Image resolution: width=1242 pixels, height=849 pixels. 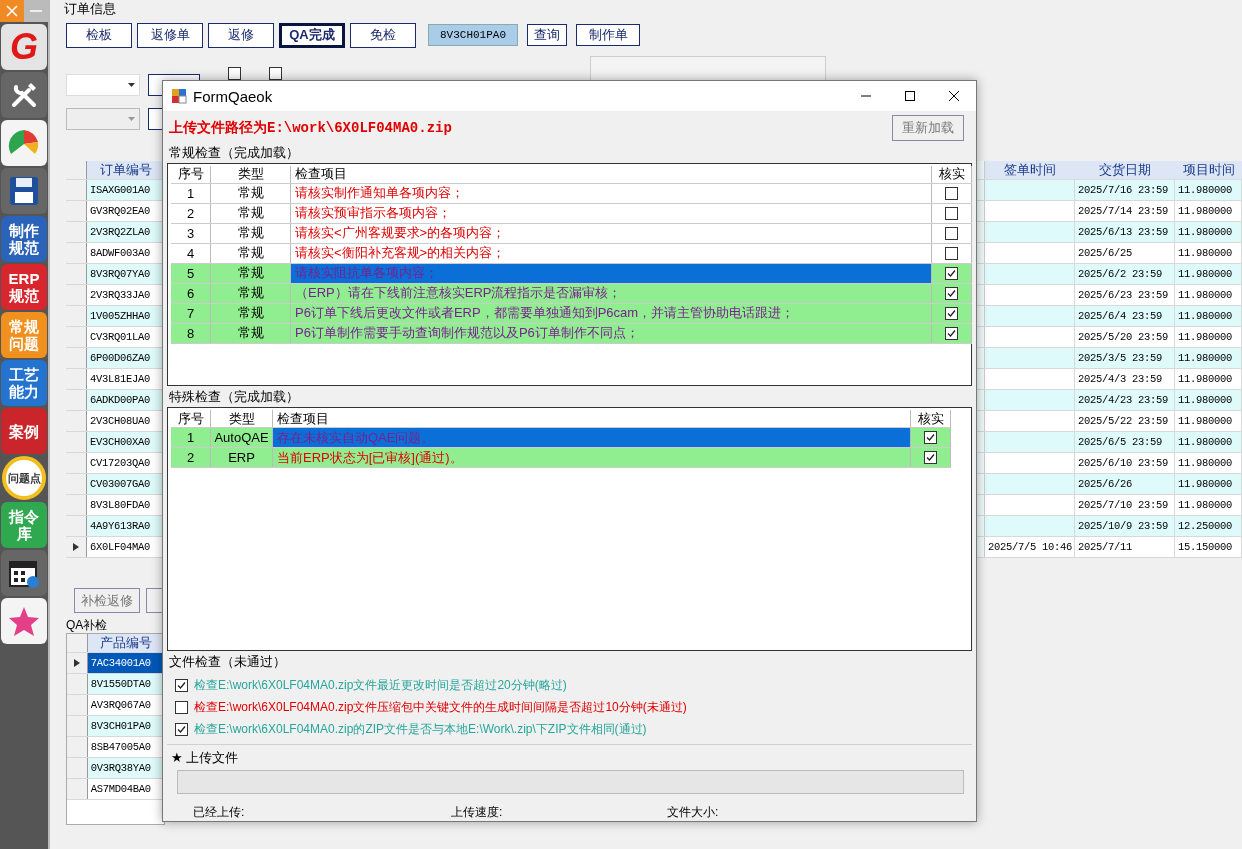 I want to click on stat-label: 文件大小:, so click(x=693, y=812).